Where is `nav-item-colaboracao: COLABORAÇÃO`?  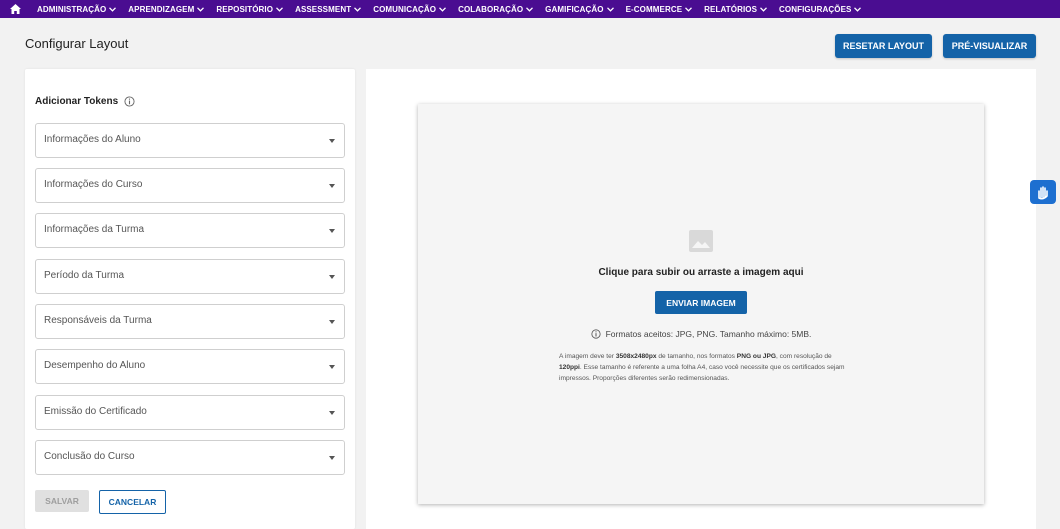
nav-item-colaboracao: COLABORAÇÃO is located at coordinates (496, 9).